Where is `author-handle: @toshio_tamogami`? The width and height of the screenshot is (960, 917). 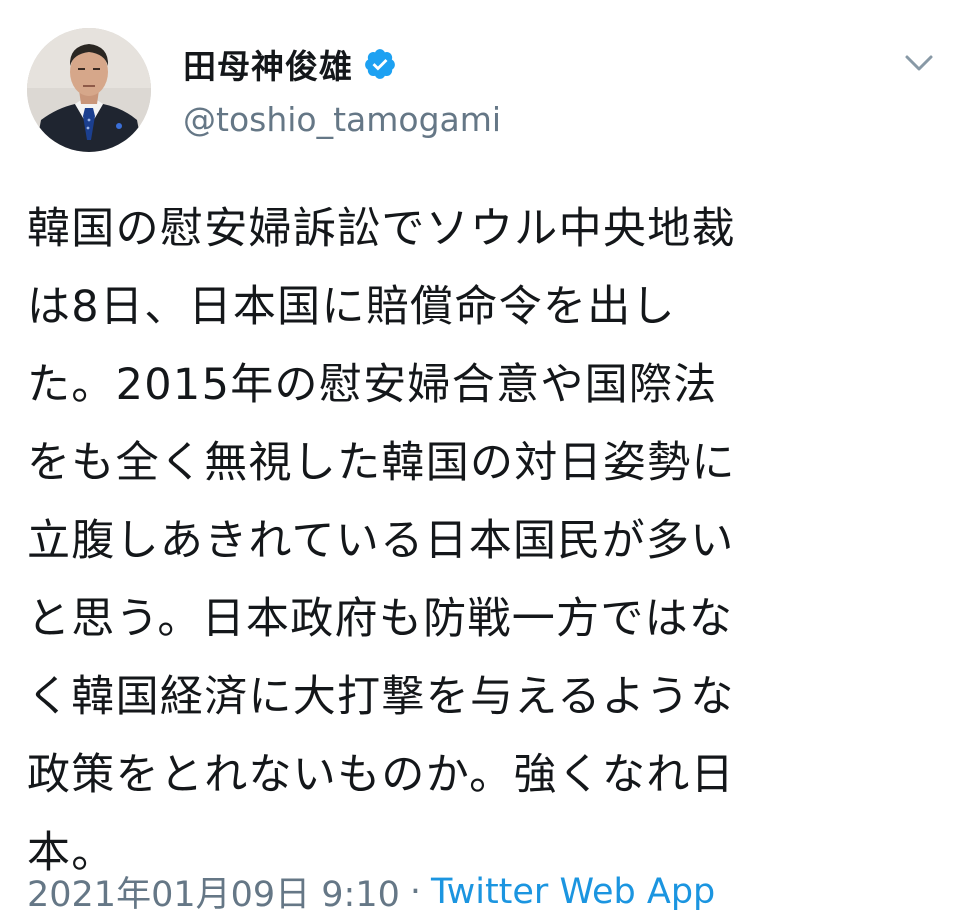
author-handle: @toshio_tamogami is located at coordinates (342, 119).